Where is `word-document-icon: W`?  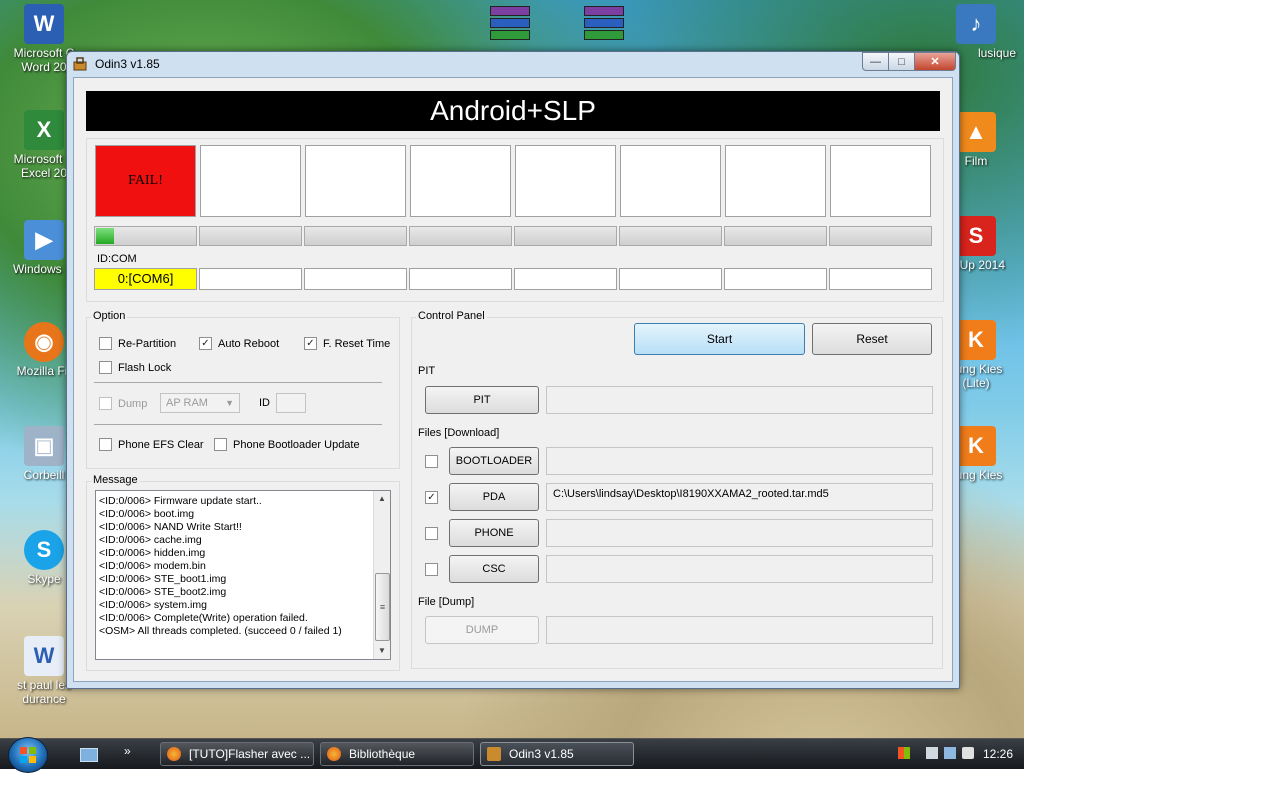
word-document-icon: W is located at coordinates (44, 656).